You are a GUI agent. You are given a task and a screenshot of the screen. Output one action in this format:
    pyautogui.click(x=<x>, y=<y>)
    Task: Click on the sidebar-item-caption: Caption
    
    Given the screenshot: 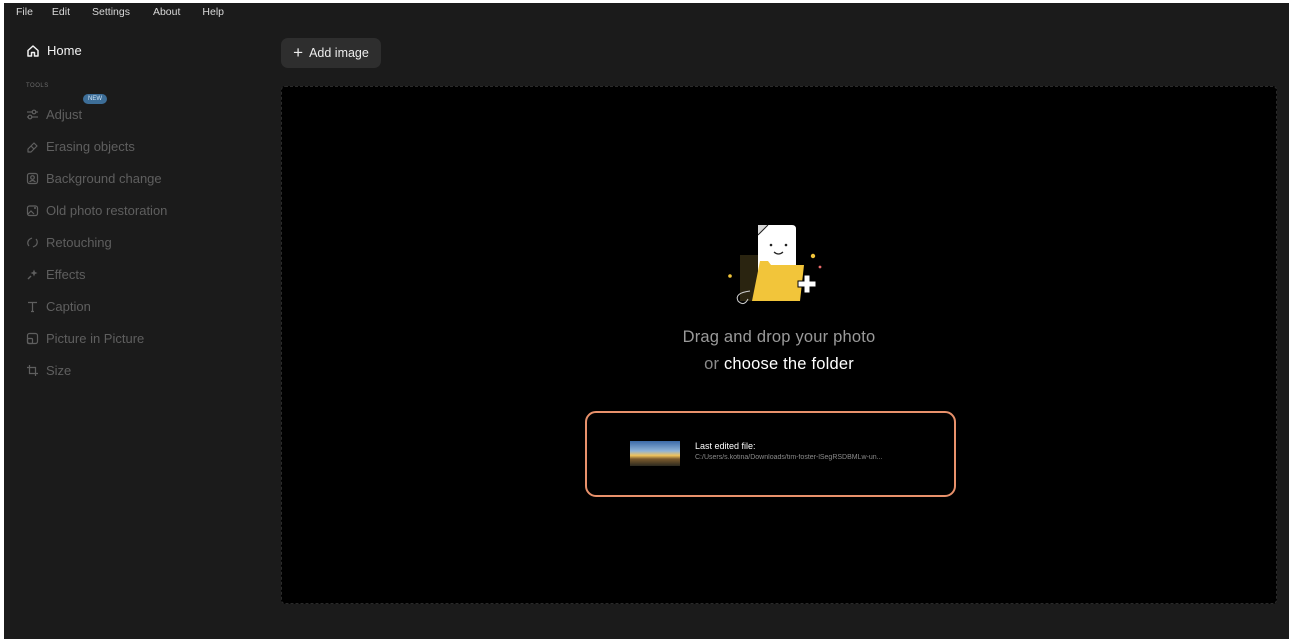 What is the action you would take?
    pyautogui.click(x=58, y=306)
    